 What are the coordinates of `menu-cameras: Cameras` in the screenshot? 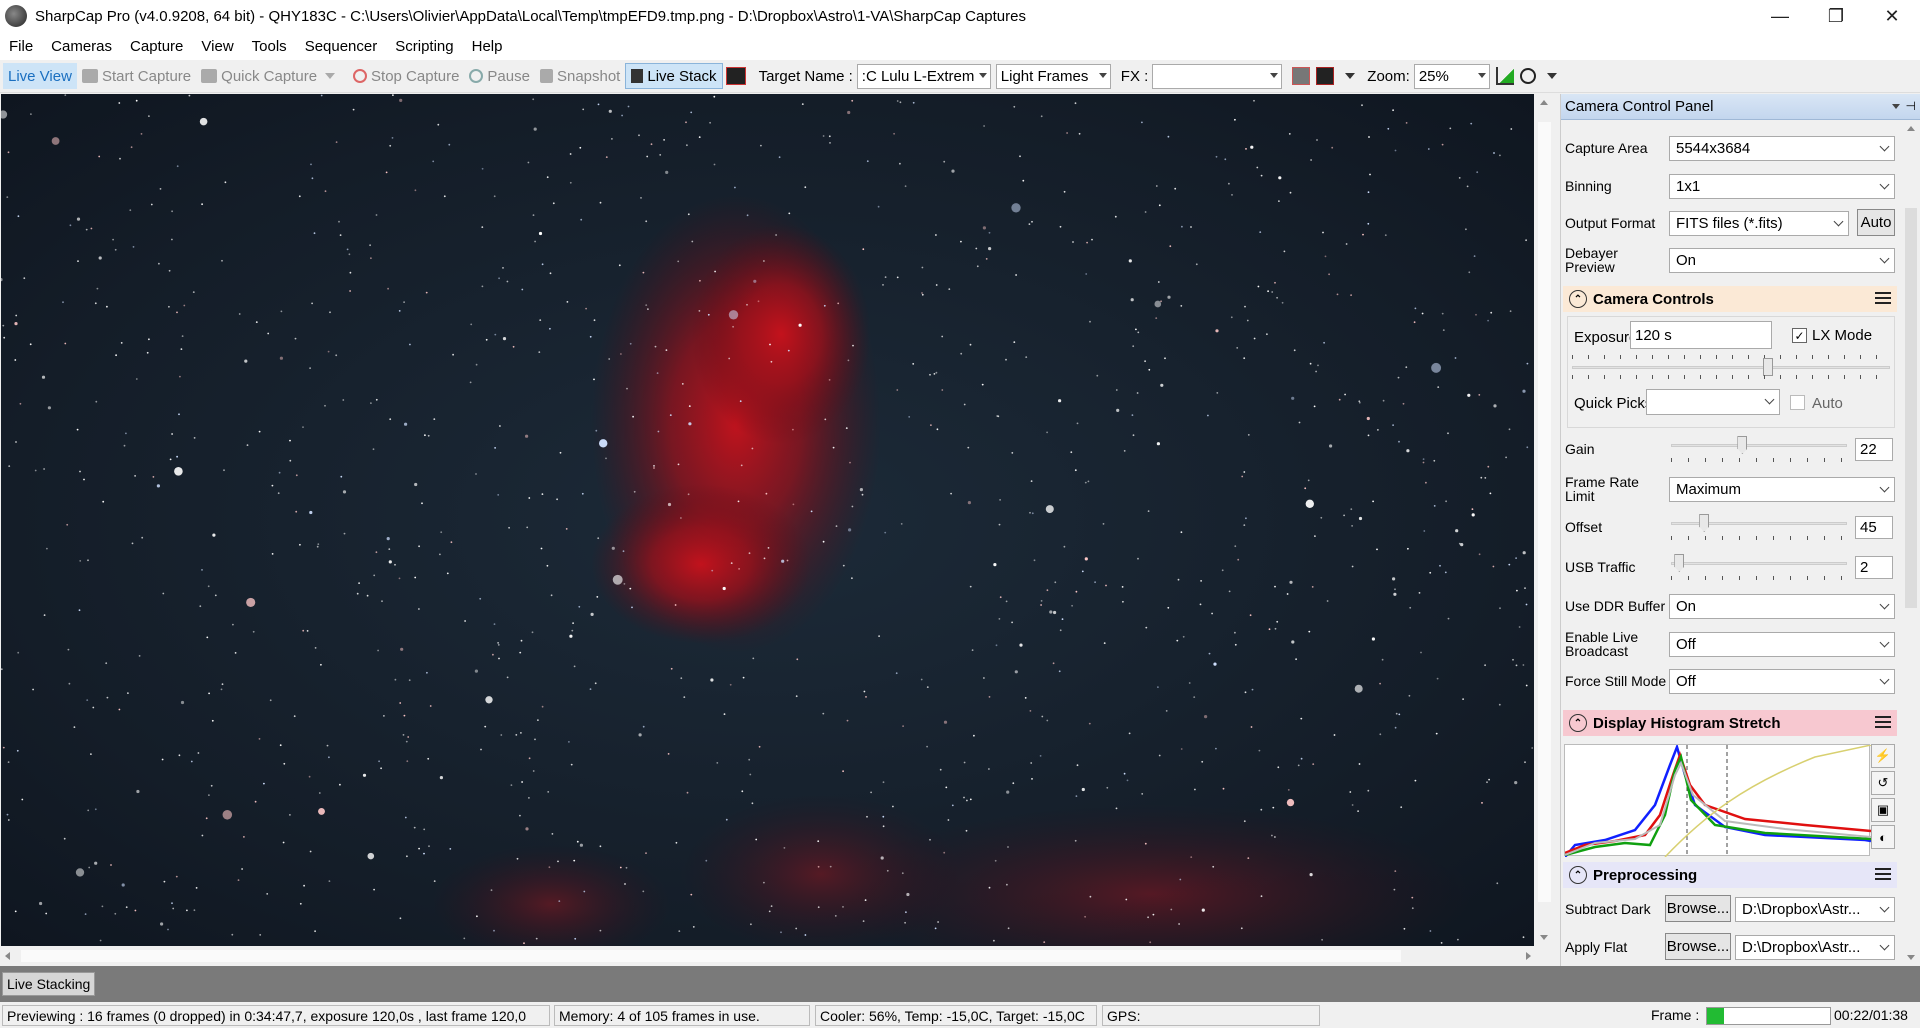 It's located at (81, 46).